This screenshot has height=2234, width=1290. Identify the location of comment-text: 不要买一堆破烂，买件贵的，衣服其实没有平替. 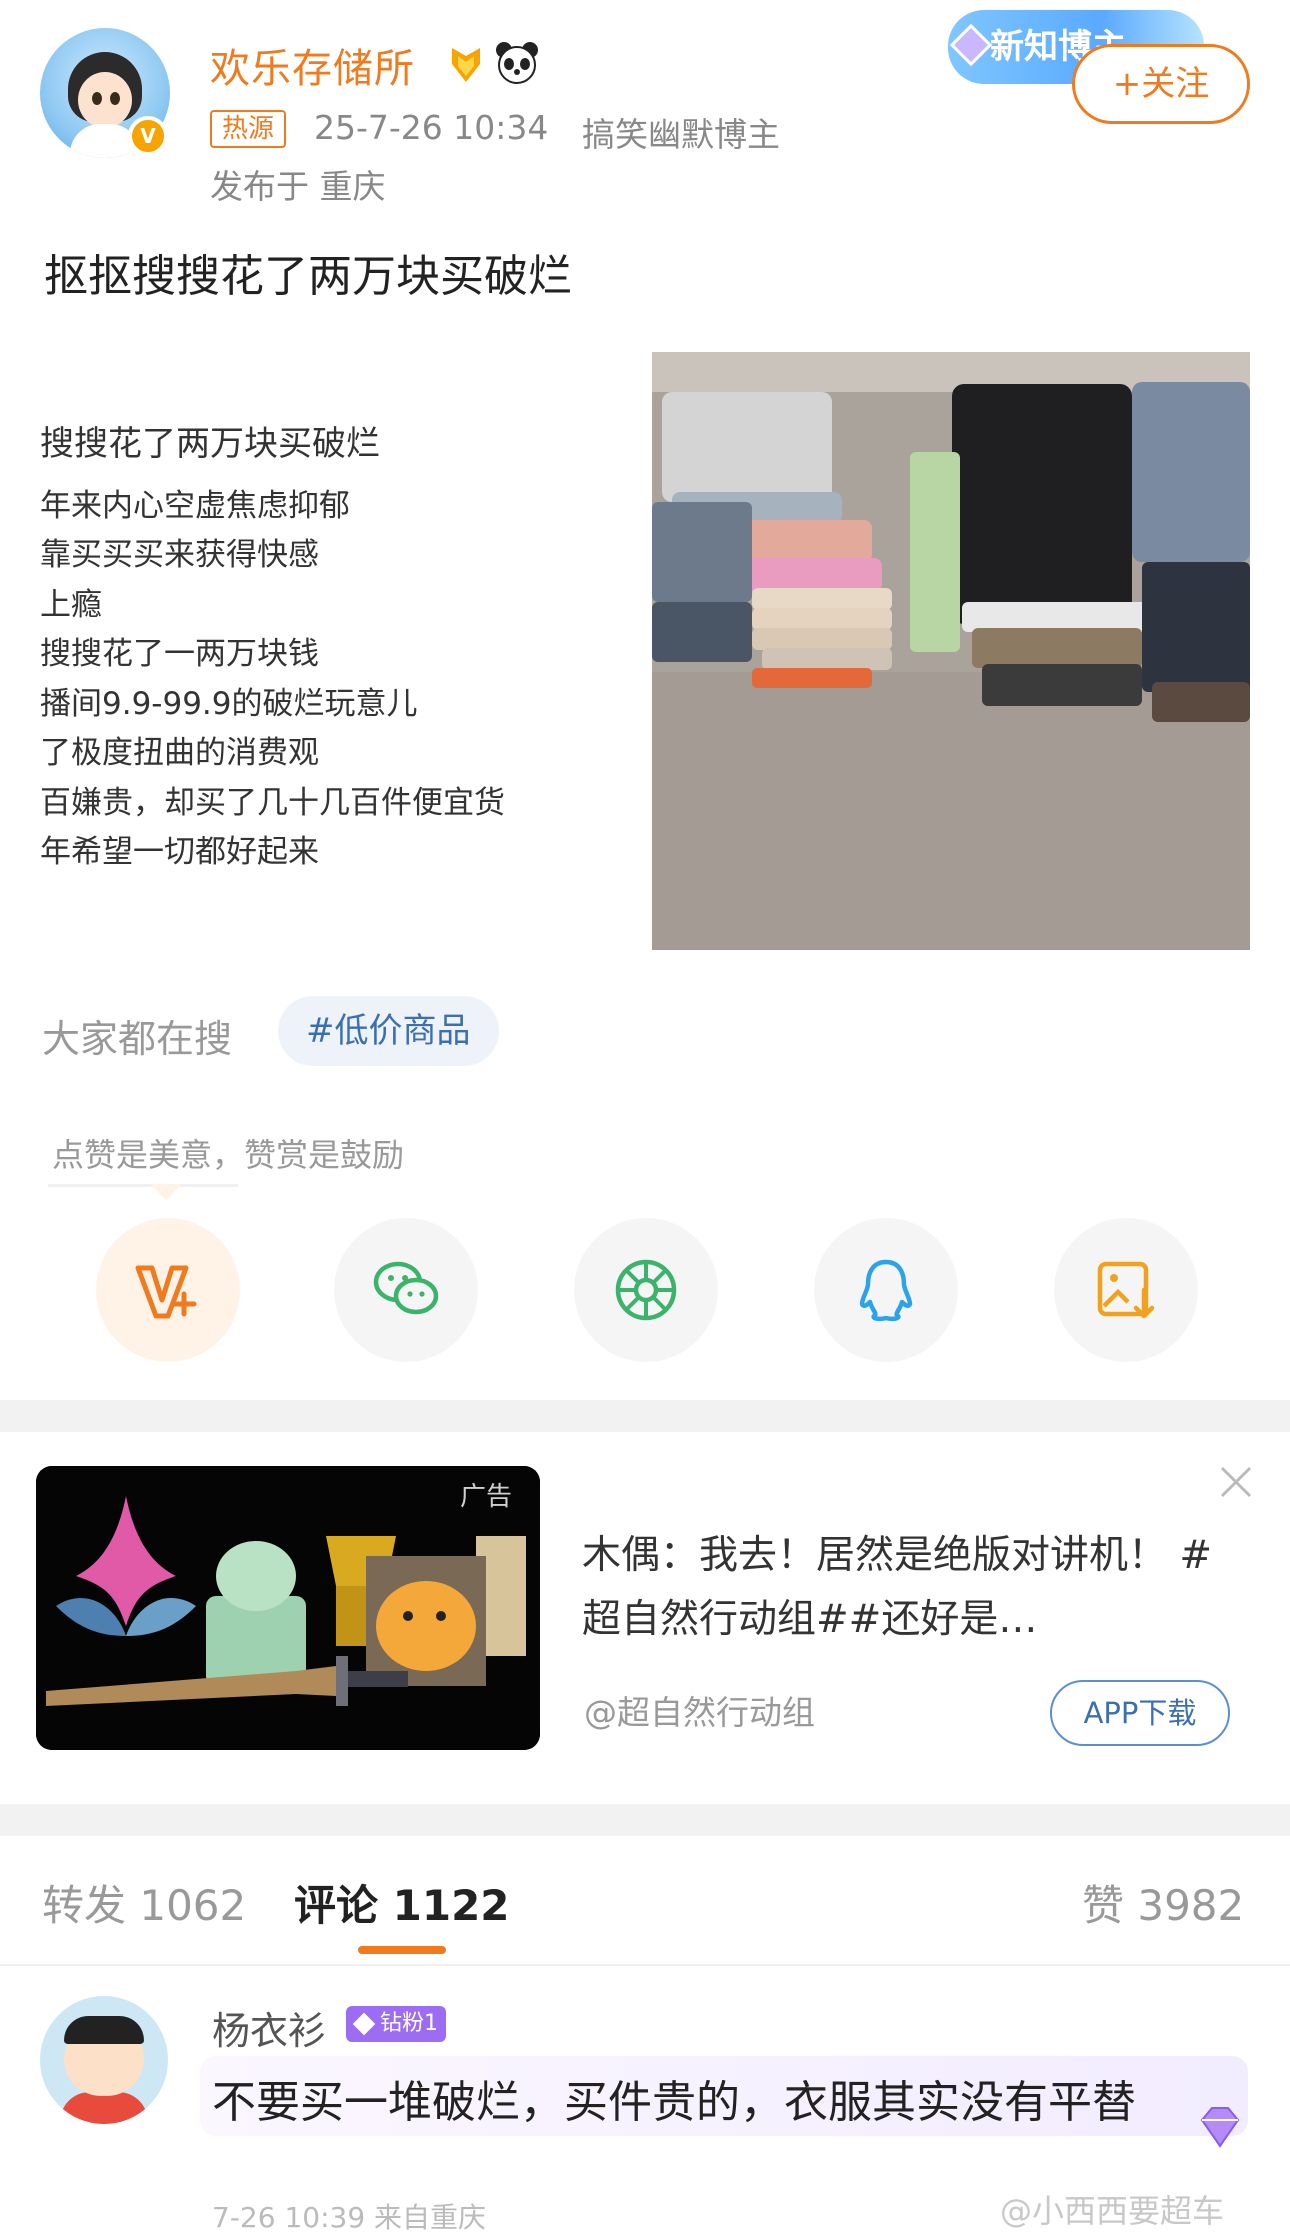
(674, 2098).